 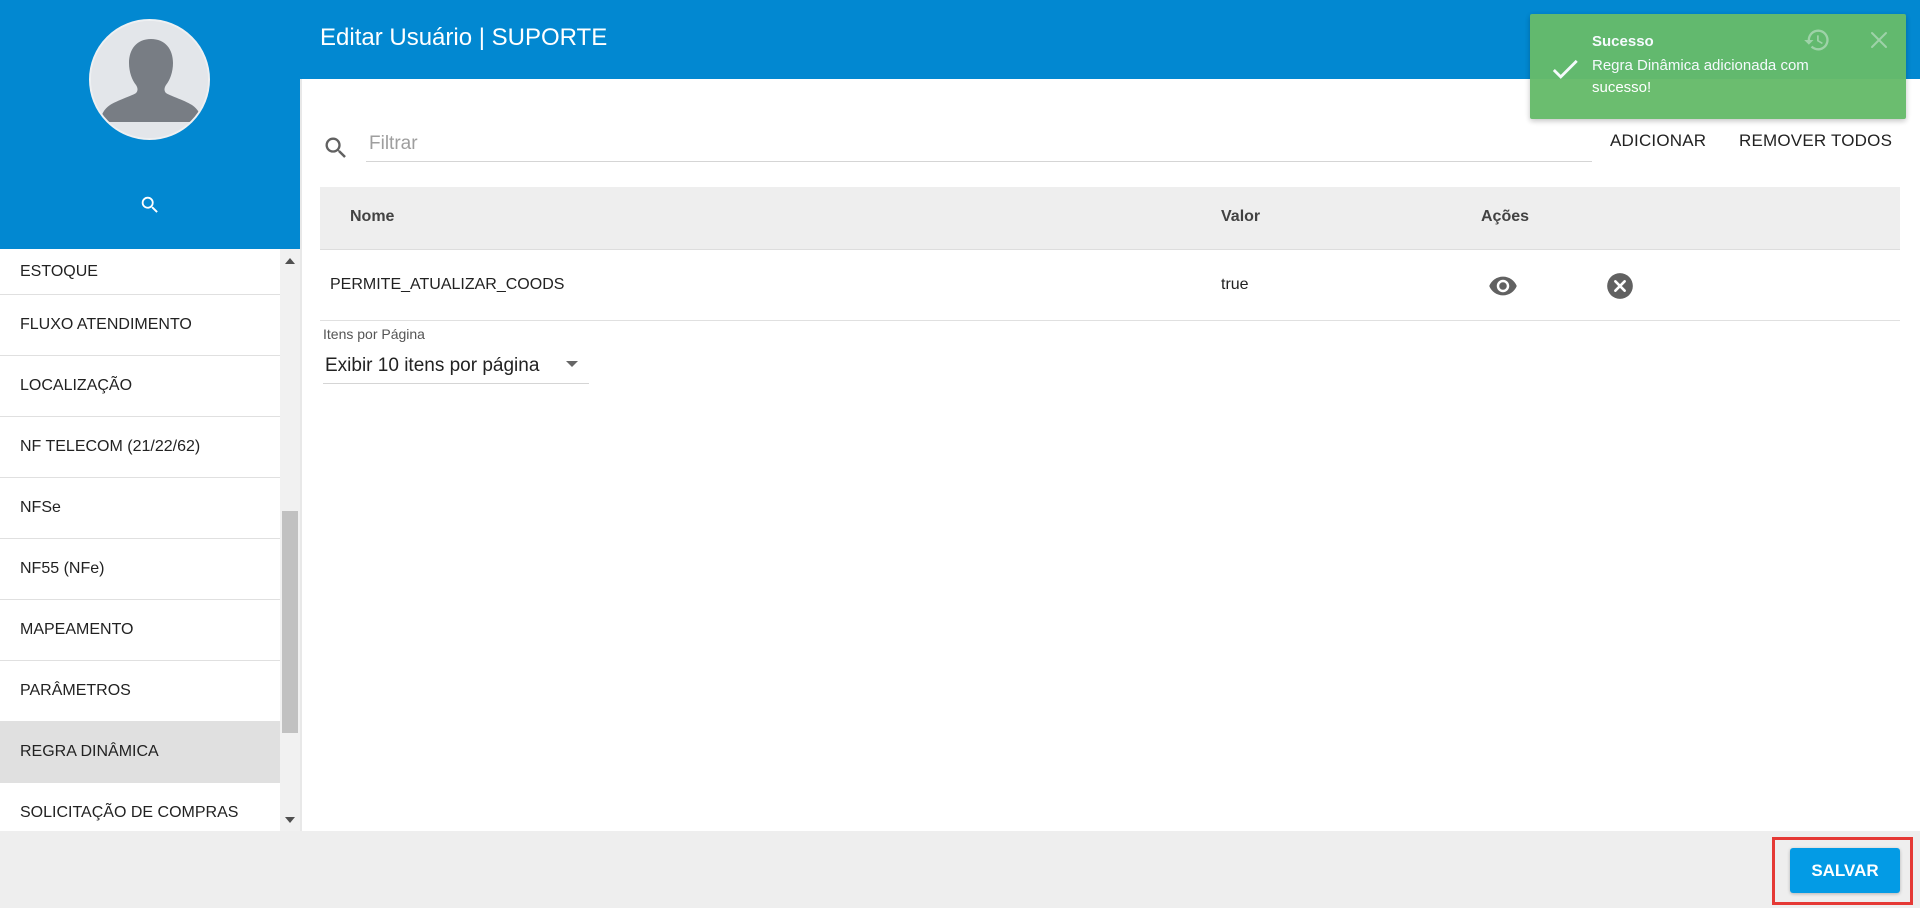 I want to click on scroll-up-icon, so click(x=290, y=261).